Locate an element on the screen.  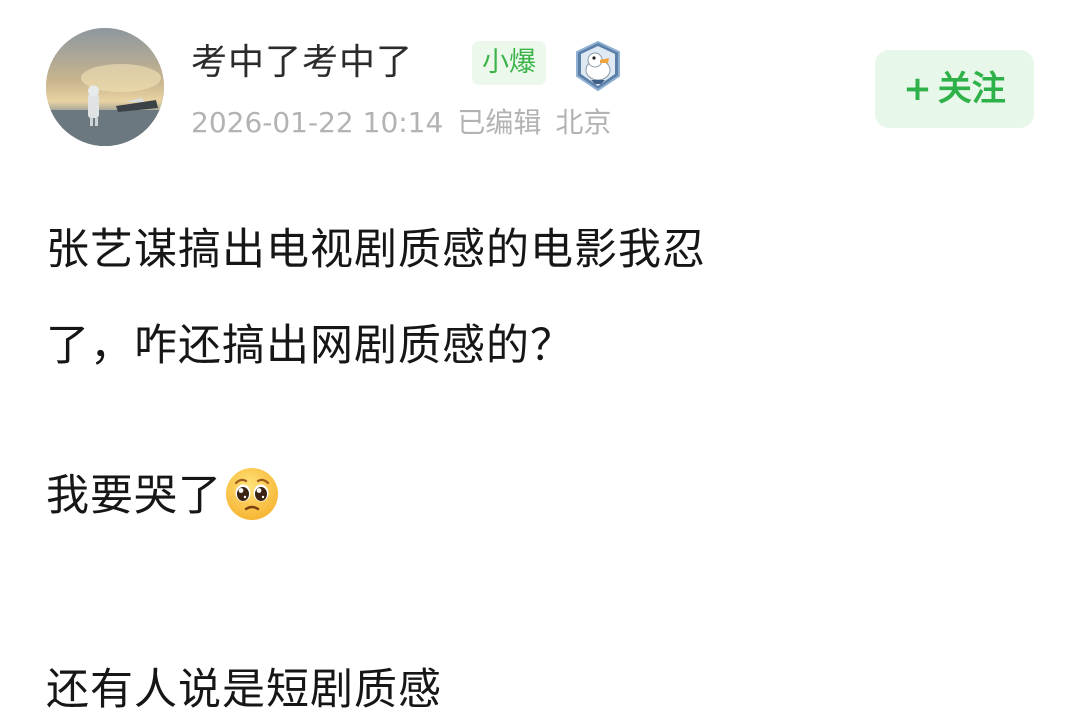
user-tag: 小爆 is located at coordinates (509, 63).